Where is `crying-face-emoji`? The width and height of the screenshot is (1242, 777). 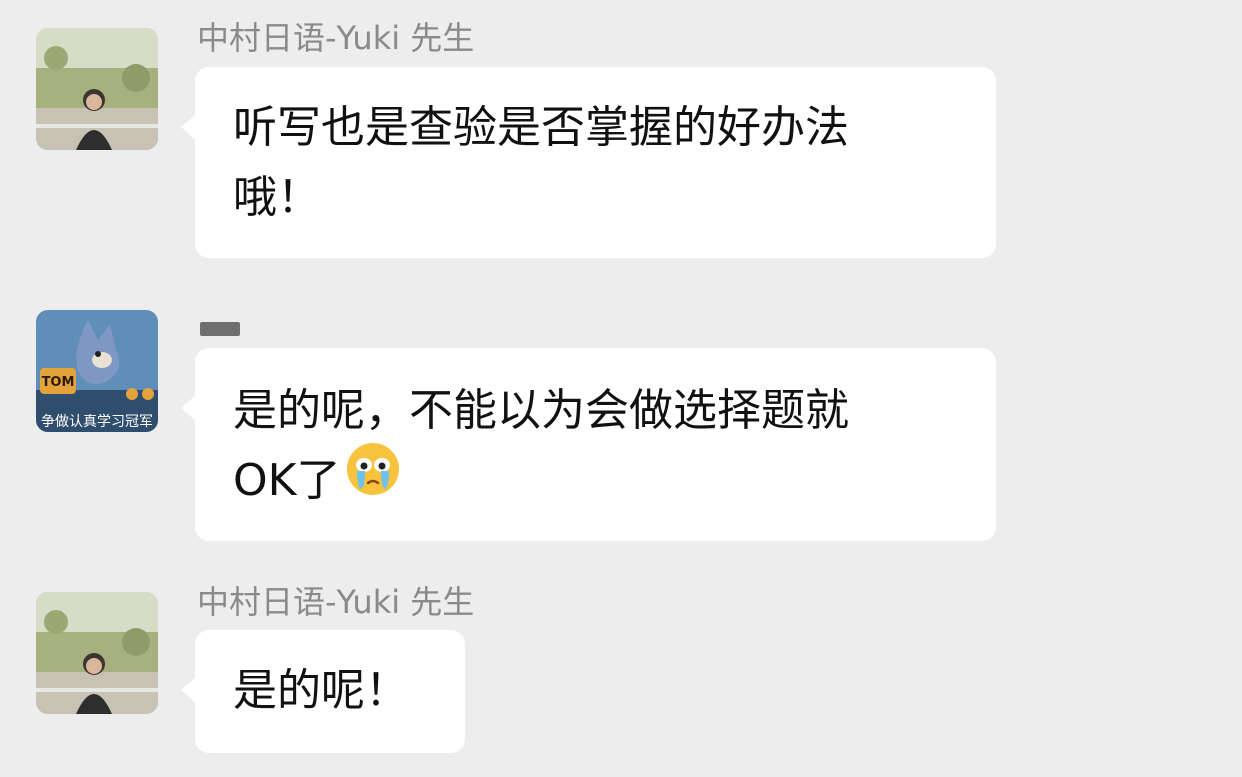
crying-face-emoji is located at coordinates (373, 479).